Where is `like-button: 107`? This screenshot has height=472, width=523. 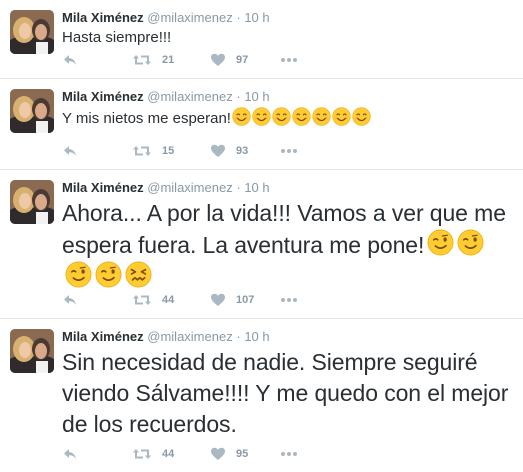 like-button: 107 is located at coordinates (245, 300).